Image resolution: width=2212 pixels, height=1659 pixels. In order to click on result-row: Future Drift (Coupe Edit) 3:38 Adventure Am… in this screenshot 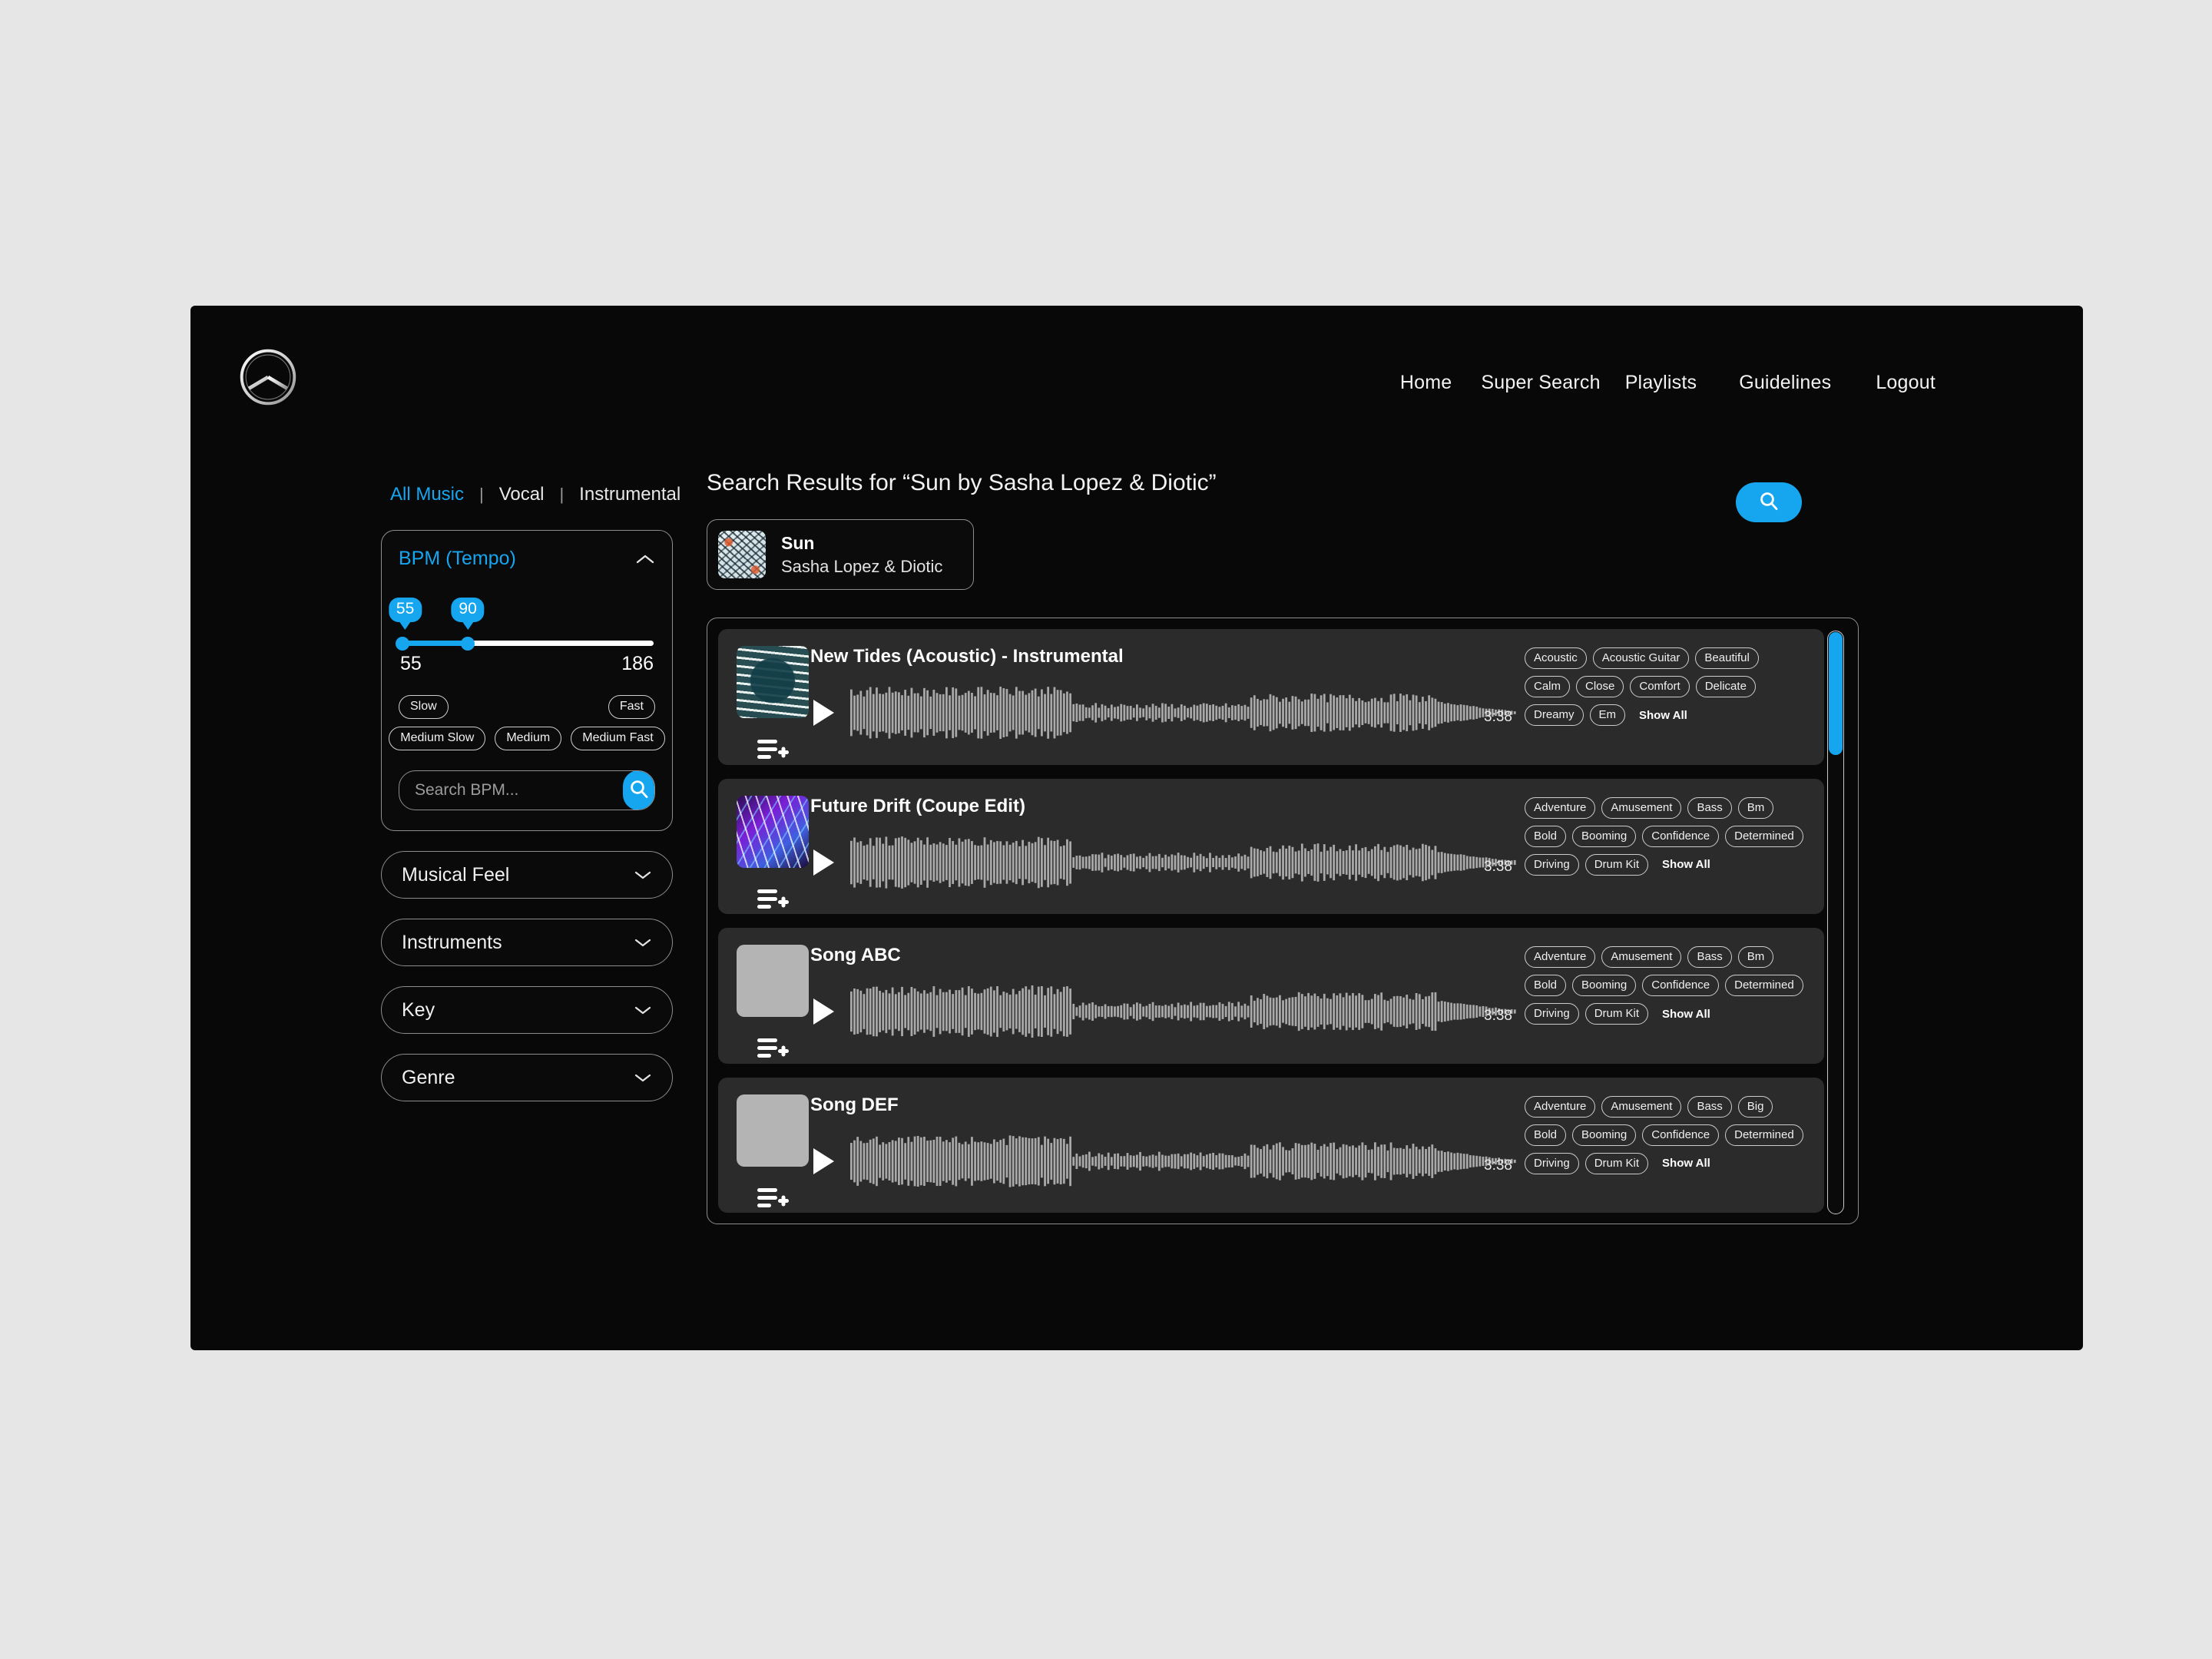, I will do `click(1271, 846)`.